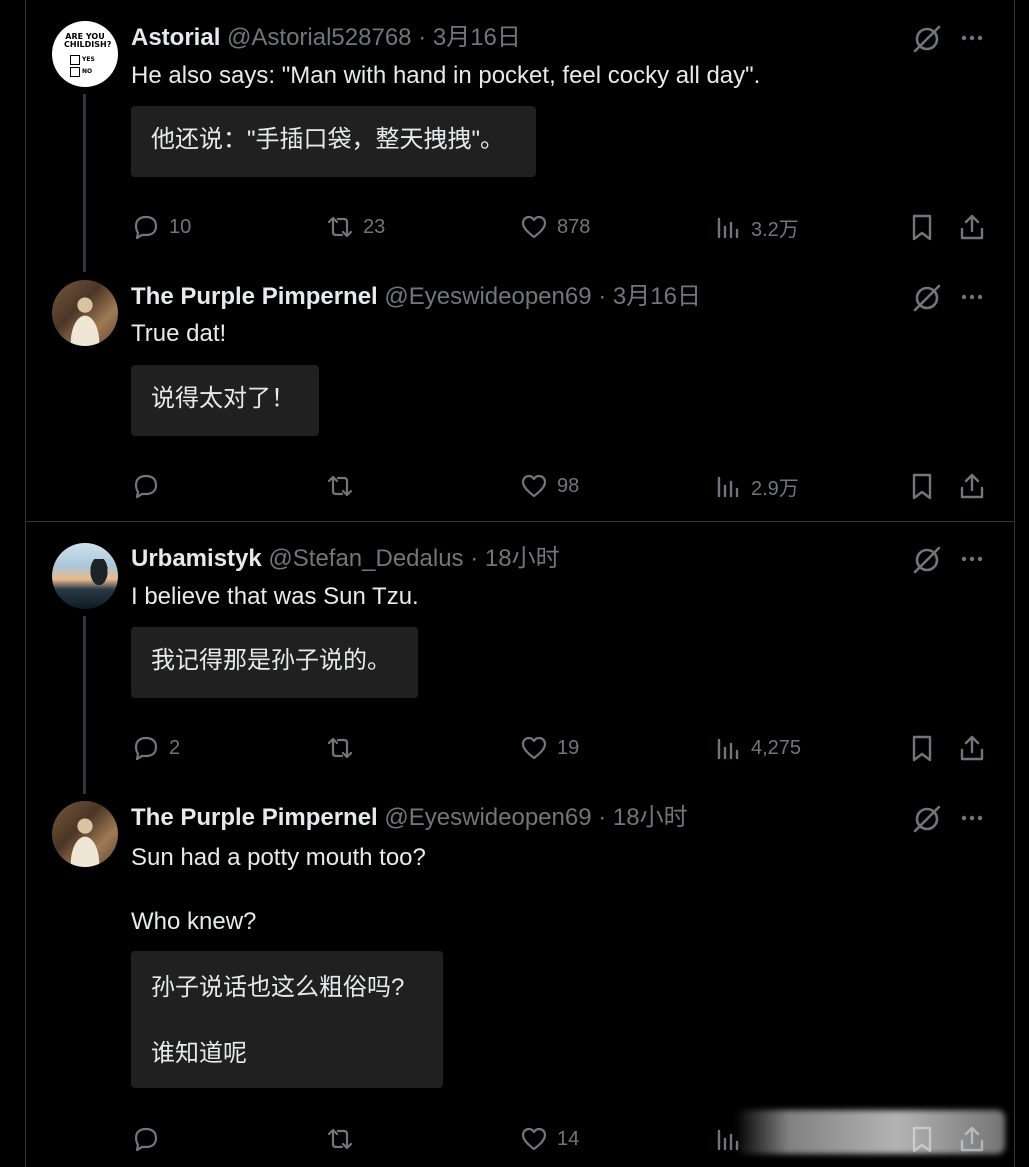  Describe the element at coordinates (87, 71) in the screenshot. I see `avatar-no-label: NO` at that location.